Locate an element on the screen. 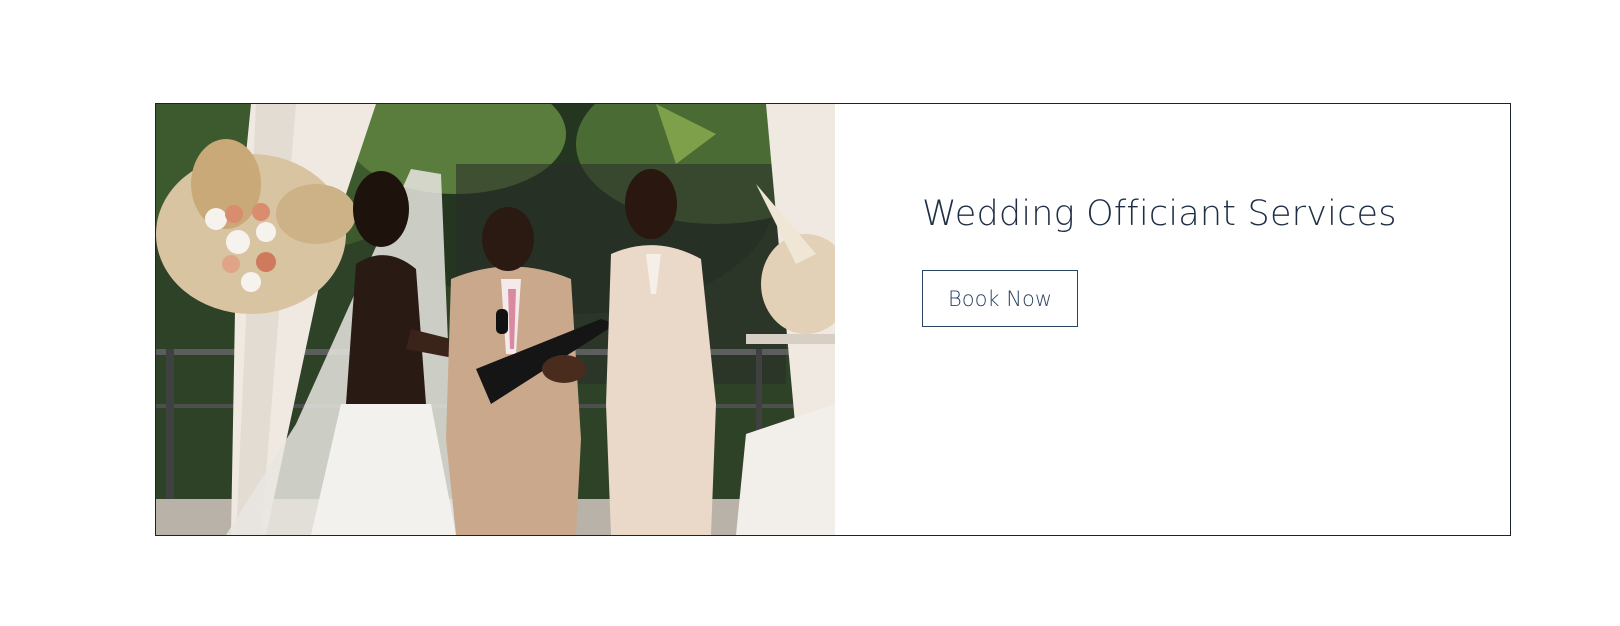 This screenshot has width=1620, height=626. book-now-button: Book Now is located at coordinates (1000, 298).